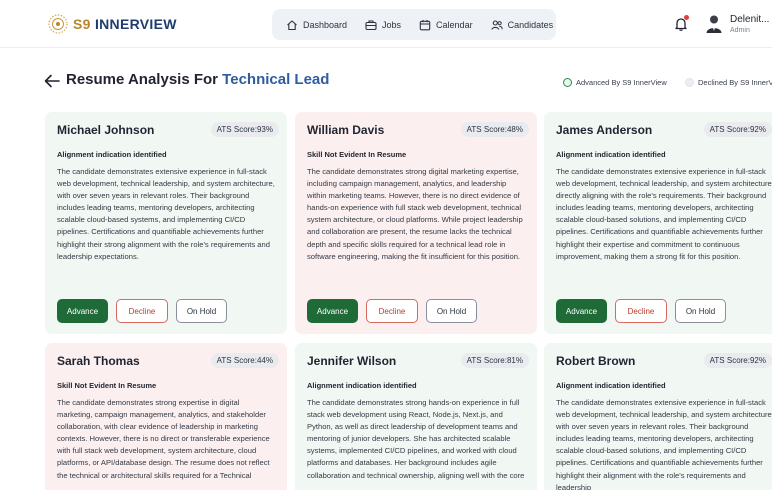 Image resolution: width=772 pixels, height=490 pixels. What do you see at coordinates (414, 24) in the screenshot?
I see `main-nav: Dashboard Jobs Calendar Candidates` at bounding box center [414, 24].